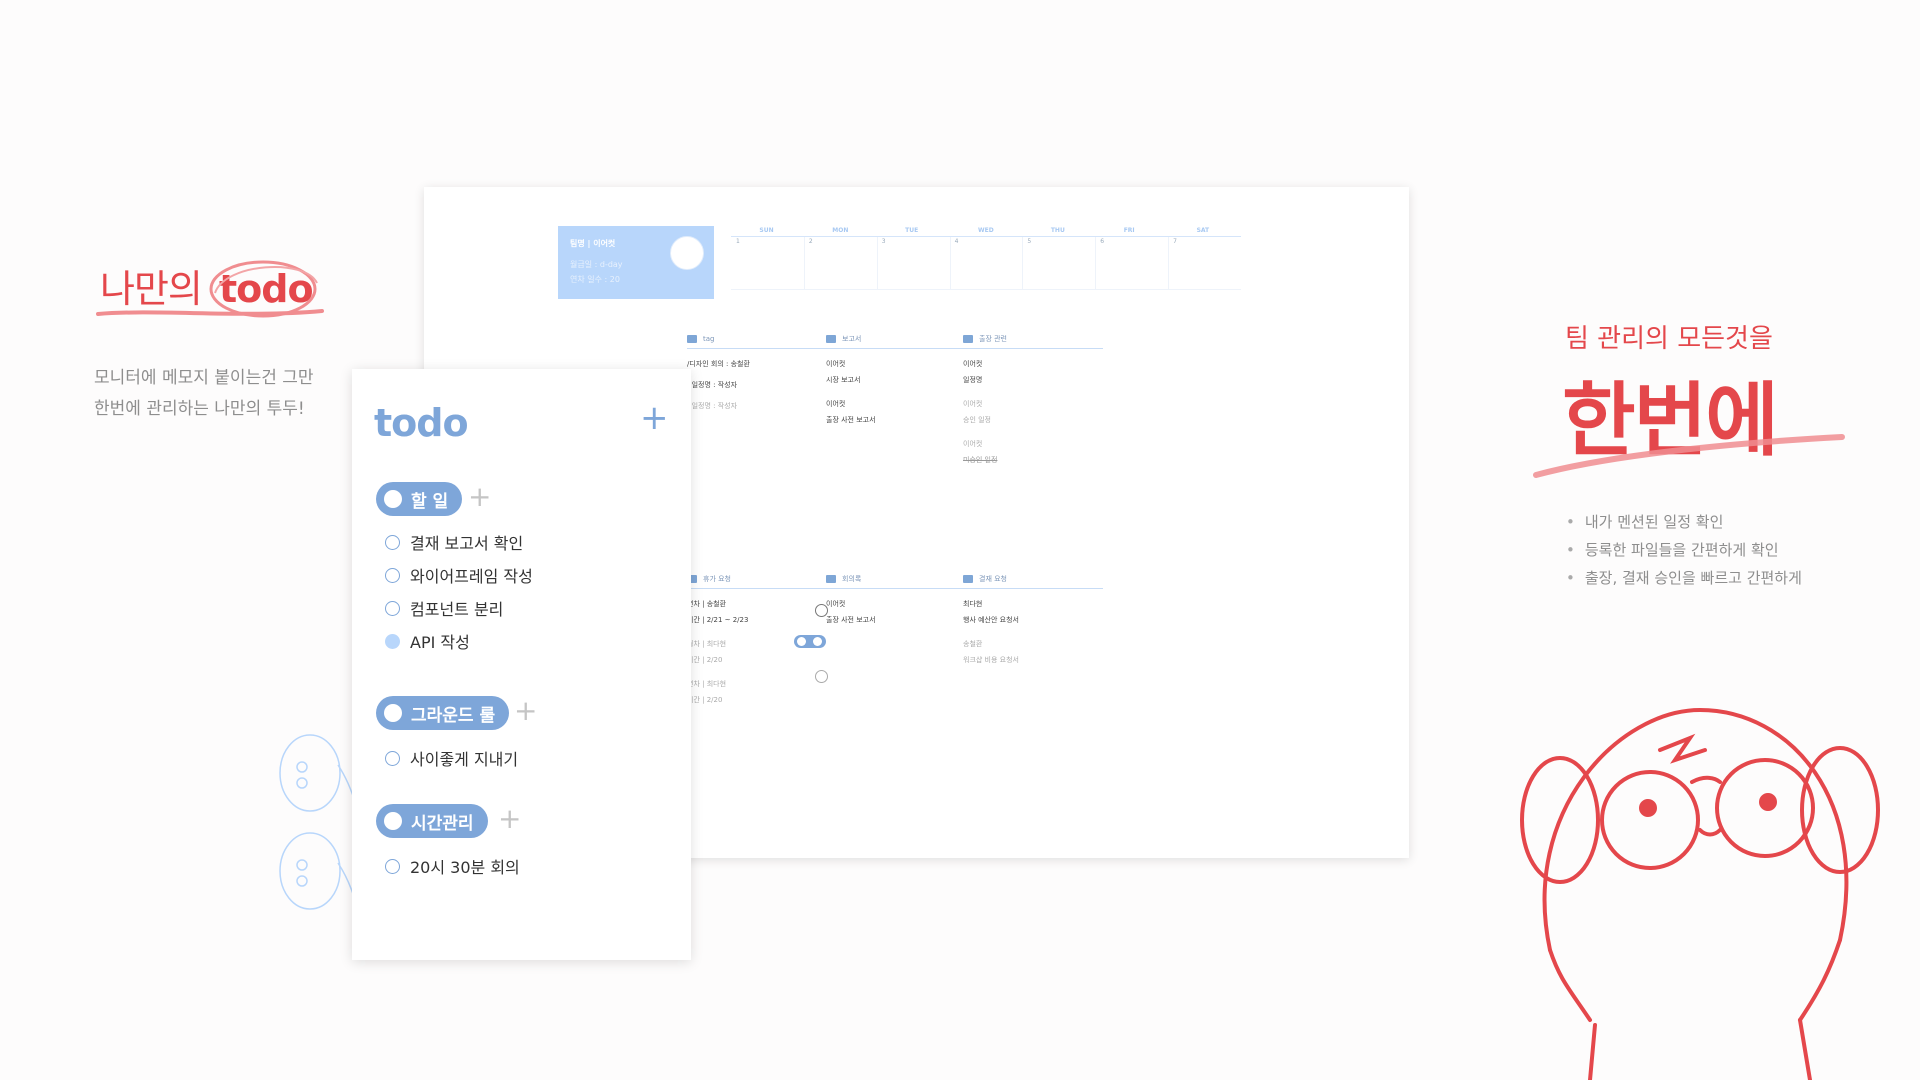 The width and height of the screenshot is (1920, 1080). Describe the element at coordinates (1033, 397) in the screenshot. I see `trip-section: 출장 관련 이어컷 일정명 이어컷 승인 일정 이어컷 미승인 일정` at that location.